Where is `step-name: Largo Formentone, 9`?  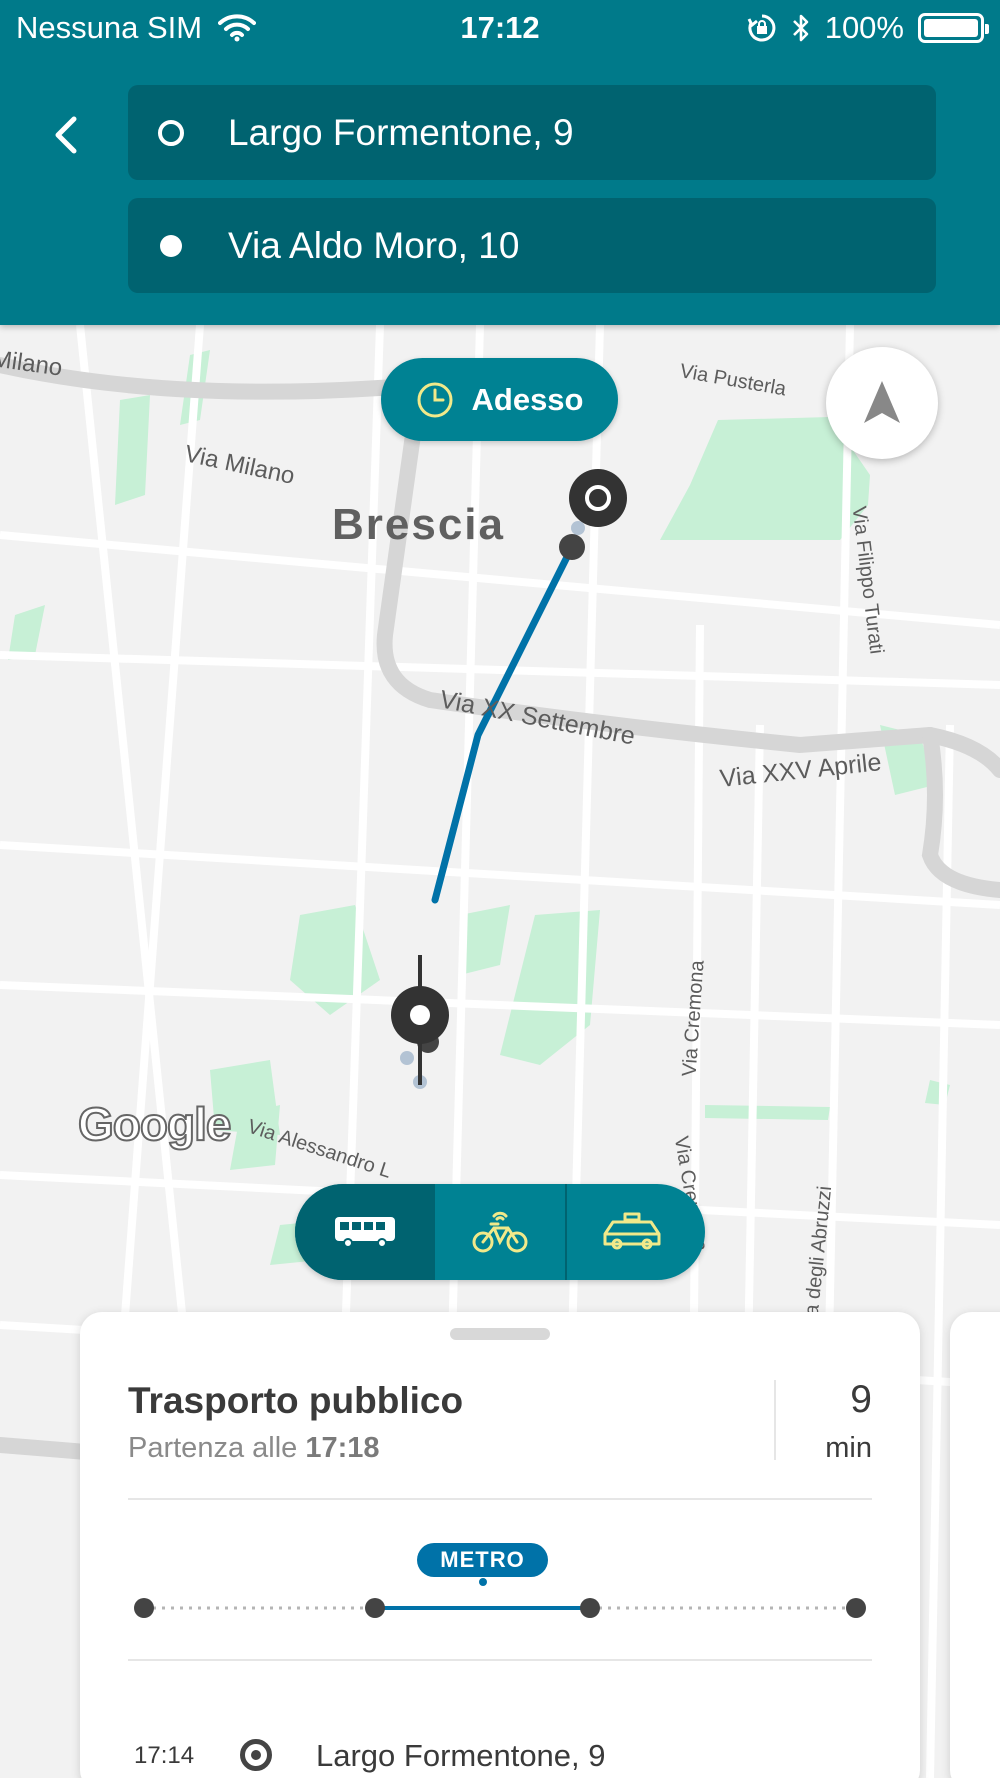
step-name: Largo Formentone, 9 is located at coordinates (461, 1755).